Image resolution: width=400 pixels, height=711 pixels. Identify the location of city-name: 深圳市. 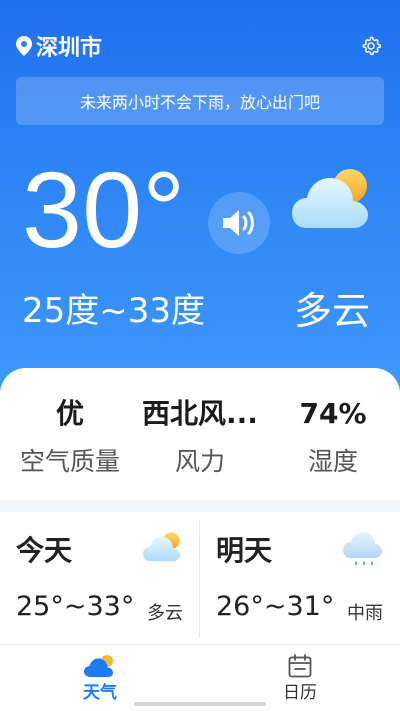
(69, 48).